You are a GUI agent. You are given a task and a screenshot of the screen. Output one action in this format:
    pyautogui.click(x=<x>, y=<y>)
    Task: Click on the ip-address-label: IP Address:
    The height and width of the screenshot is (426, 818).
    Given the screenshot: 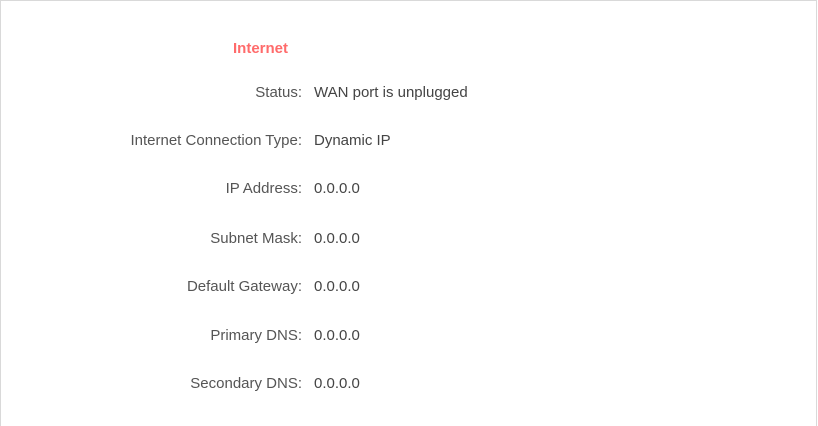 What is the action you would take?
    pyautogui.click(x=263, y=188)
    